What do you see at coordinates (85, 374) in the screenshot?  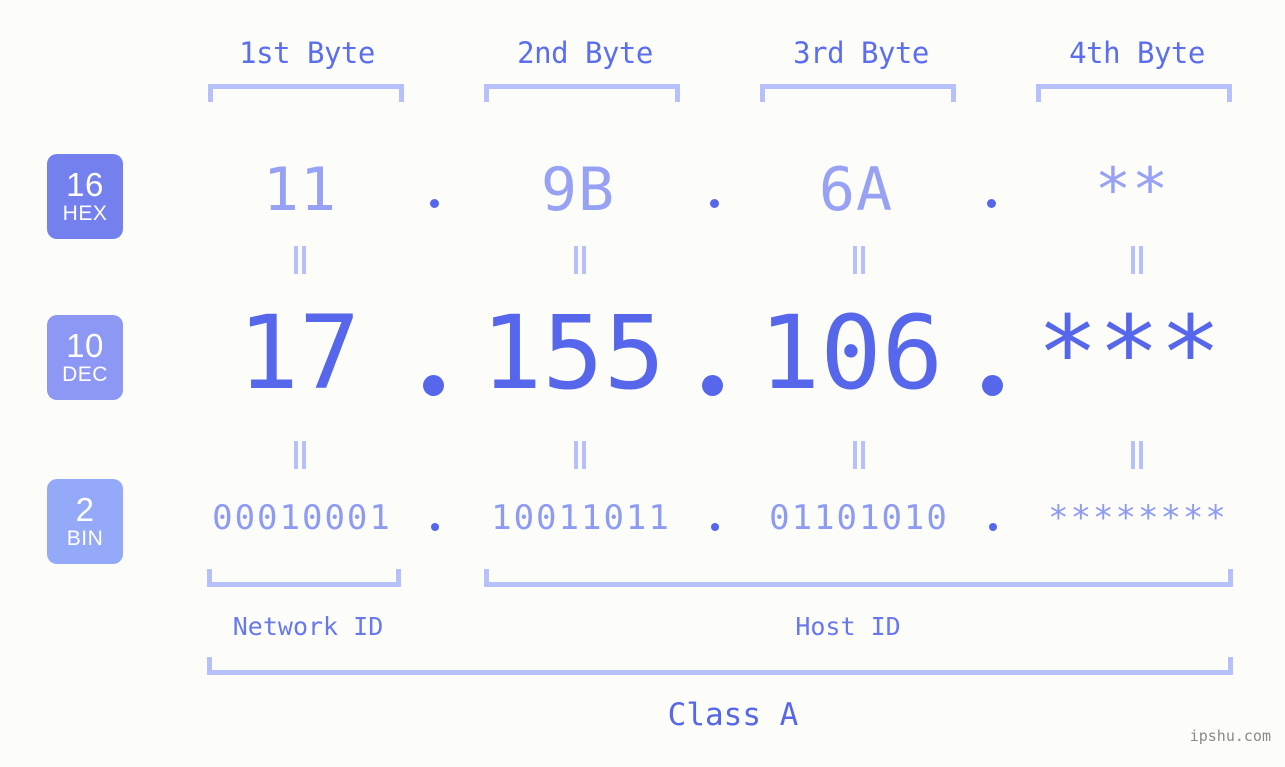 I see `base-badge-dec-name: DEC` at bounding box center [85, 374].